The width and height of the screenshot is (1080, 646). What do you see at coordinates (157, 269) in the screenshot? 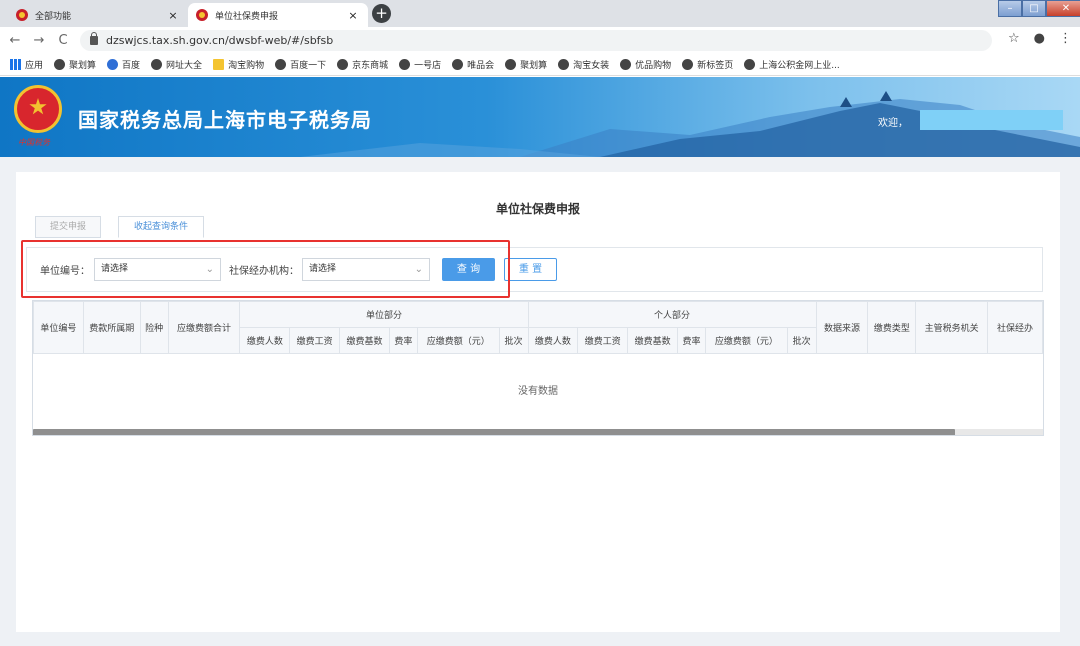
I see `unit-number-select: 请选择 ⌄` at bounding box center [157, 269].